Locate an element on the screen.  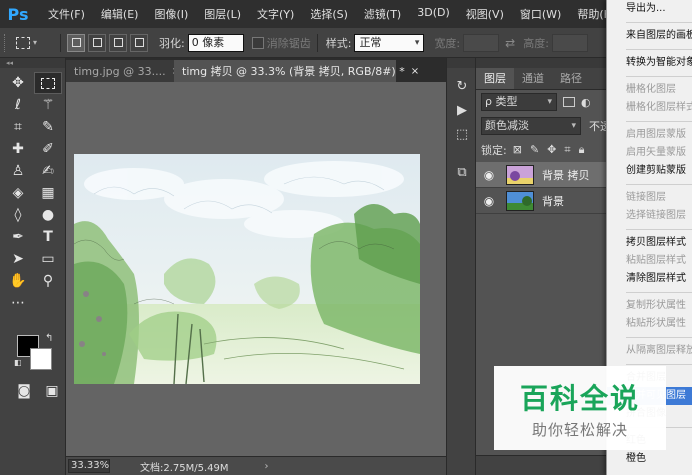
rectangle-tool-icon: ▭ is located at coordinates (48, 259).